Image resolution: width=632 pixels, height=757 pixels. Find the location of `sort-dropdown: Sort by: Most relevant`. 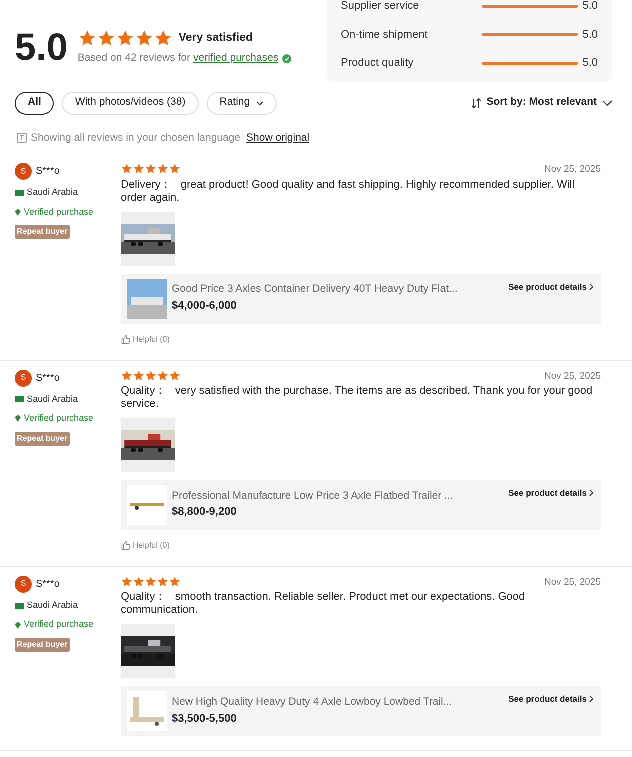

sort-dropdown: Sort by: Most relevant is located at coordinates (541, 103).